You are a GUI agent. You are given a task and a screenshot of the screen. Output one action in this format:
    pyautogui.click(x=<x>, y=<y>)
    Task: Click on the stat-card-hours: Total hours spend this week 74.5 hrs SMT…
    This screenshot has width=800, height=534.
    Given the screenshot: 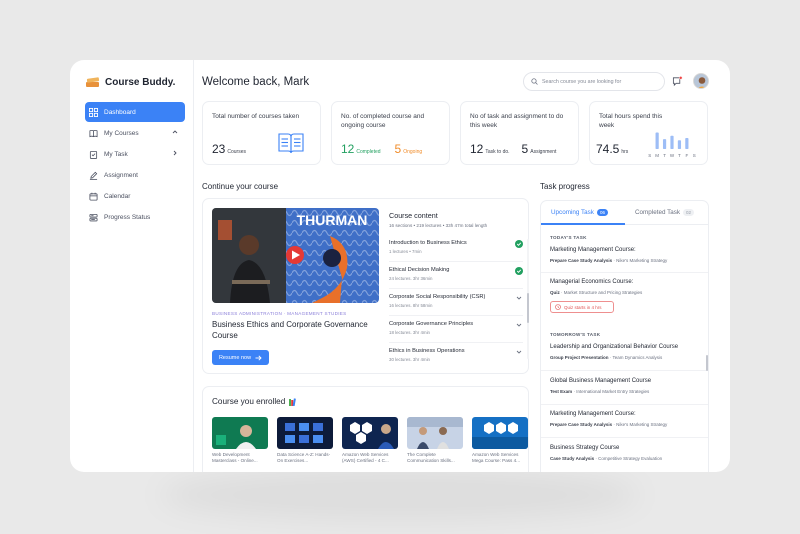 What is the action you would take?
    pyautogui.click(x=648, y=133)
    